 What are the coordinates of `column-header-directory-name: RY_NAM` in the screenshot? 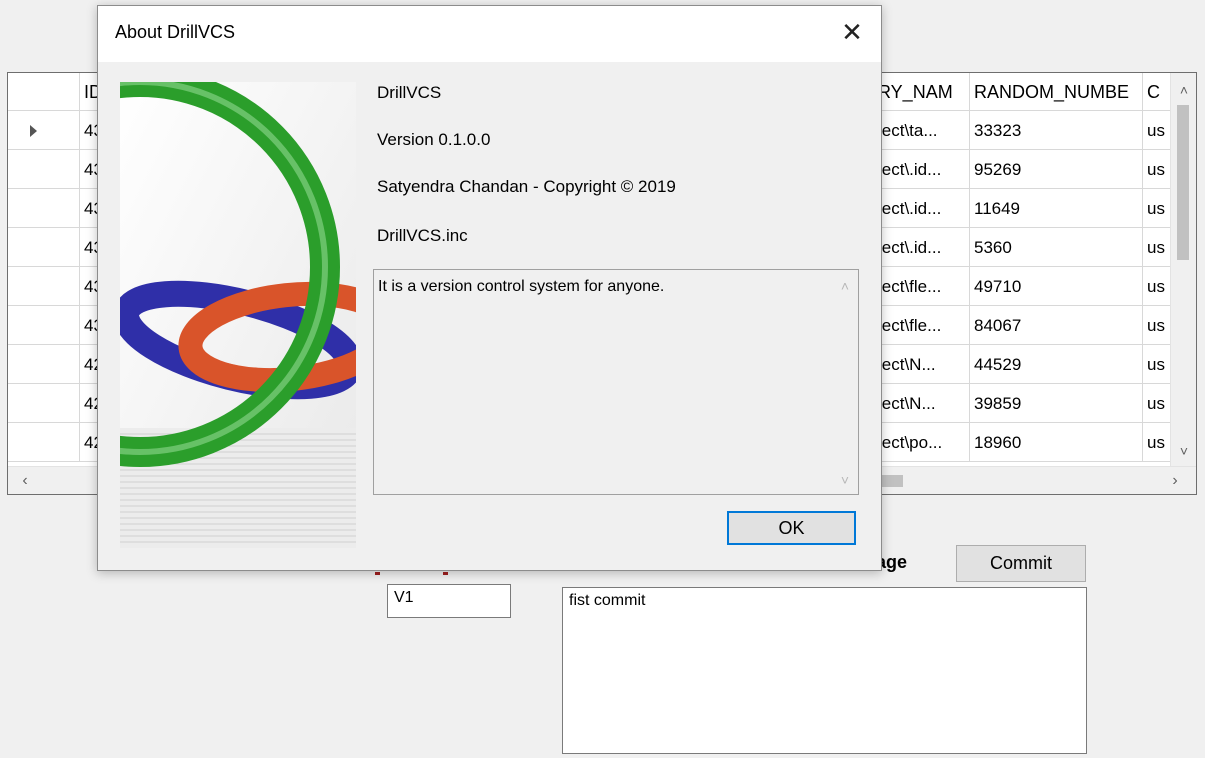 It's located at (922, 92).